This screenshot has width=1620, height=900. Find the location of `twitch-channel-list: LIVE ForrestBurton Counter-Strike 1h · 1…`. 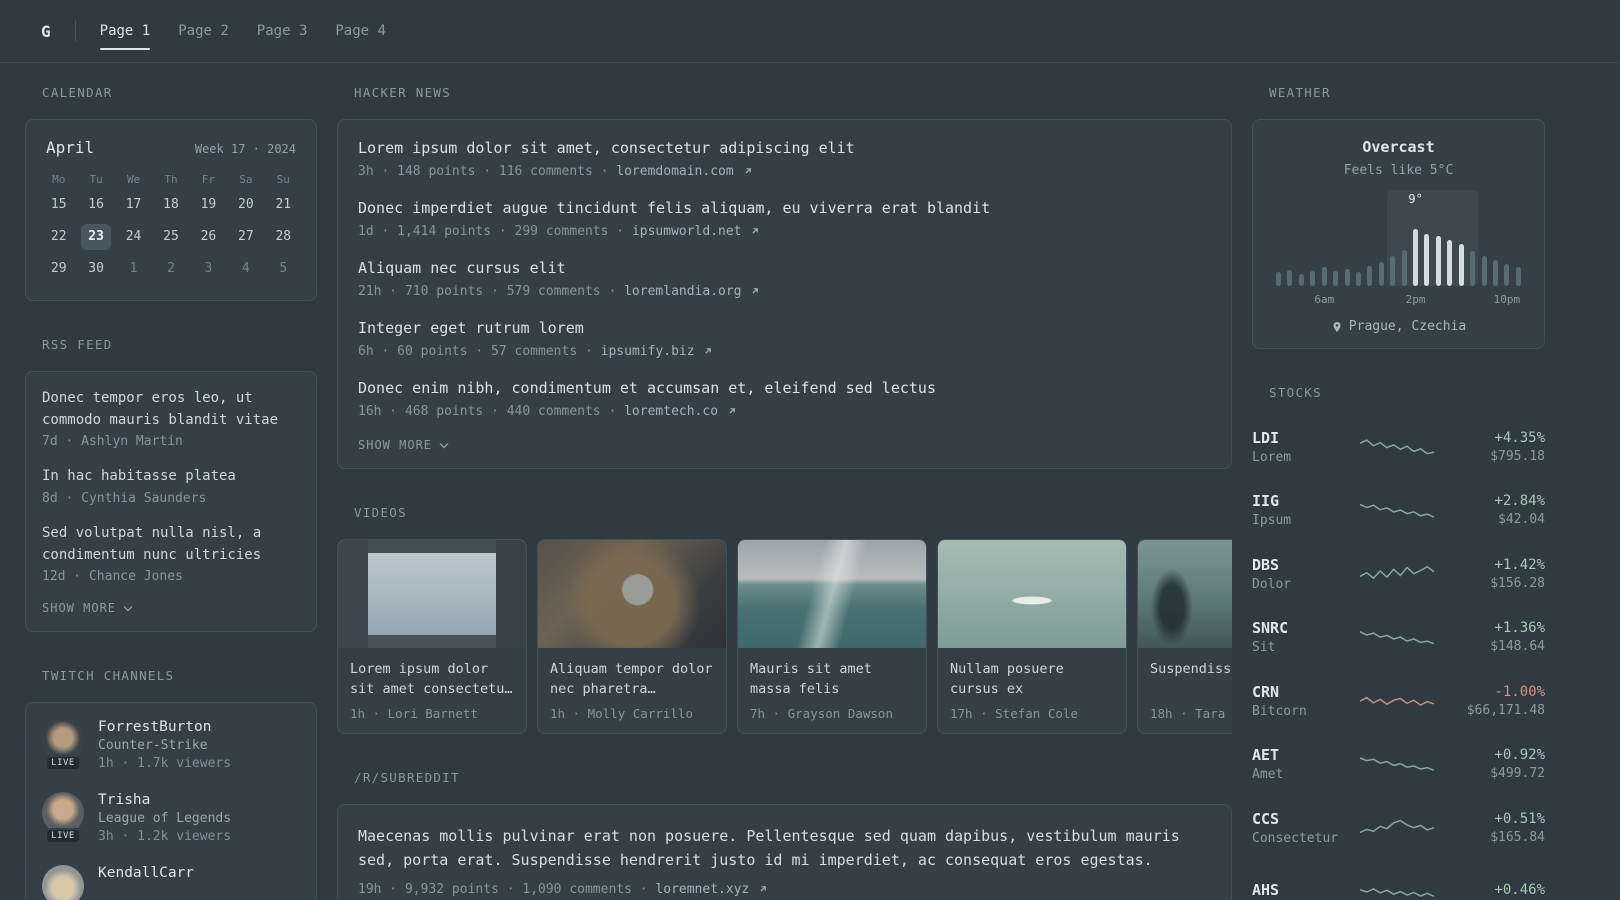

twitch-channel-list: LIVE ForrestBurton Counter-Strike 1h · 1… is located at coordinates (171, 809).